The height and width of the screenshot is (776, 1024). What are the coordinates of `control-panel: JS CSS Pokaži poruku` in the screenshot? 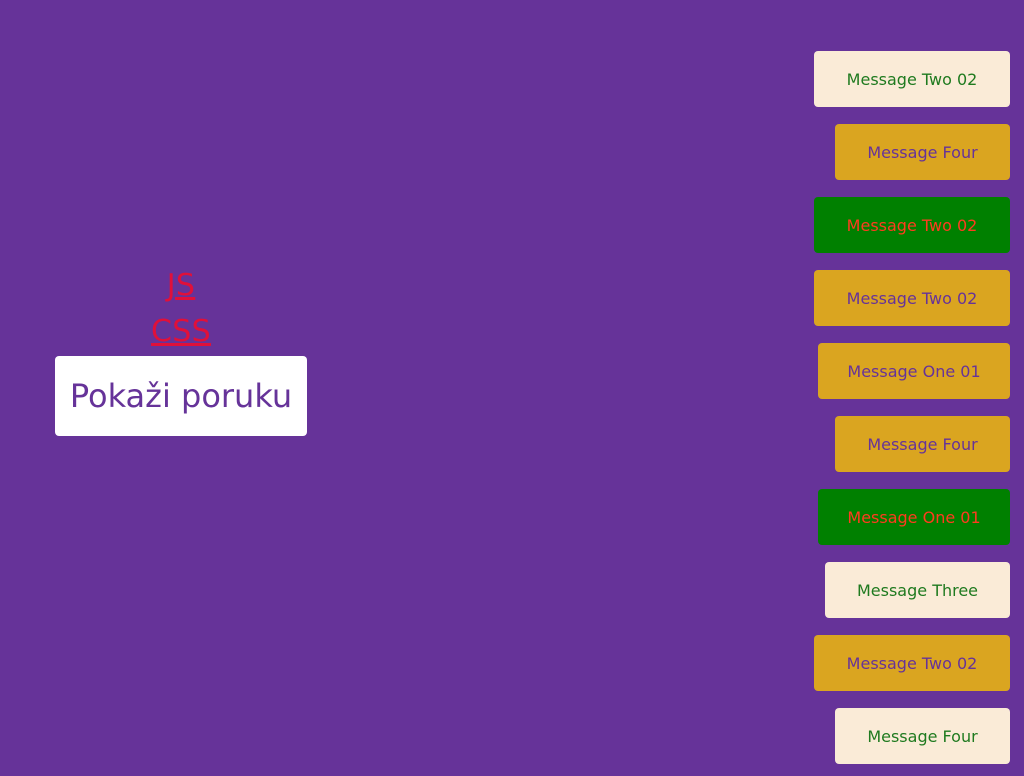 It's located at (181, 351).